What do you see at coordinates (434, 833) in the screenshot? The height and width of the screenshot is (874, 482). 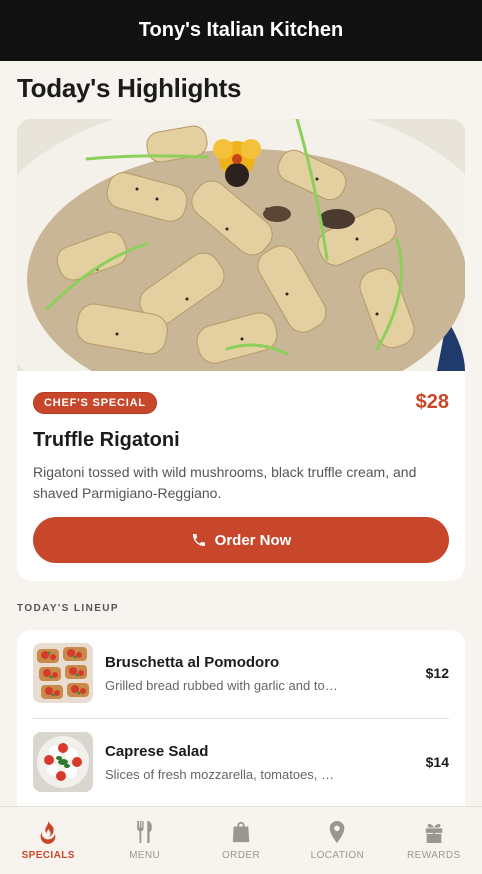 I see `gift-icon` at bounding box center [434, 833].